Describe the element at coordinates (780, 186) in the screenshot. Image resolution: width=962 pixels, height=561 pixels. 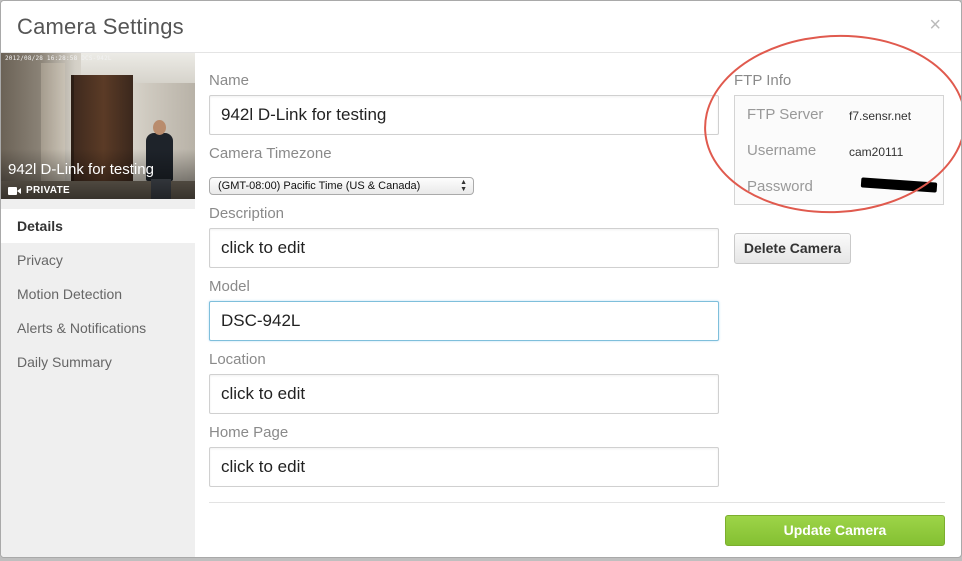
I see `ftp-password-label: Password` at that location.